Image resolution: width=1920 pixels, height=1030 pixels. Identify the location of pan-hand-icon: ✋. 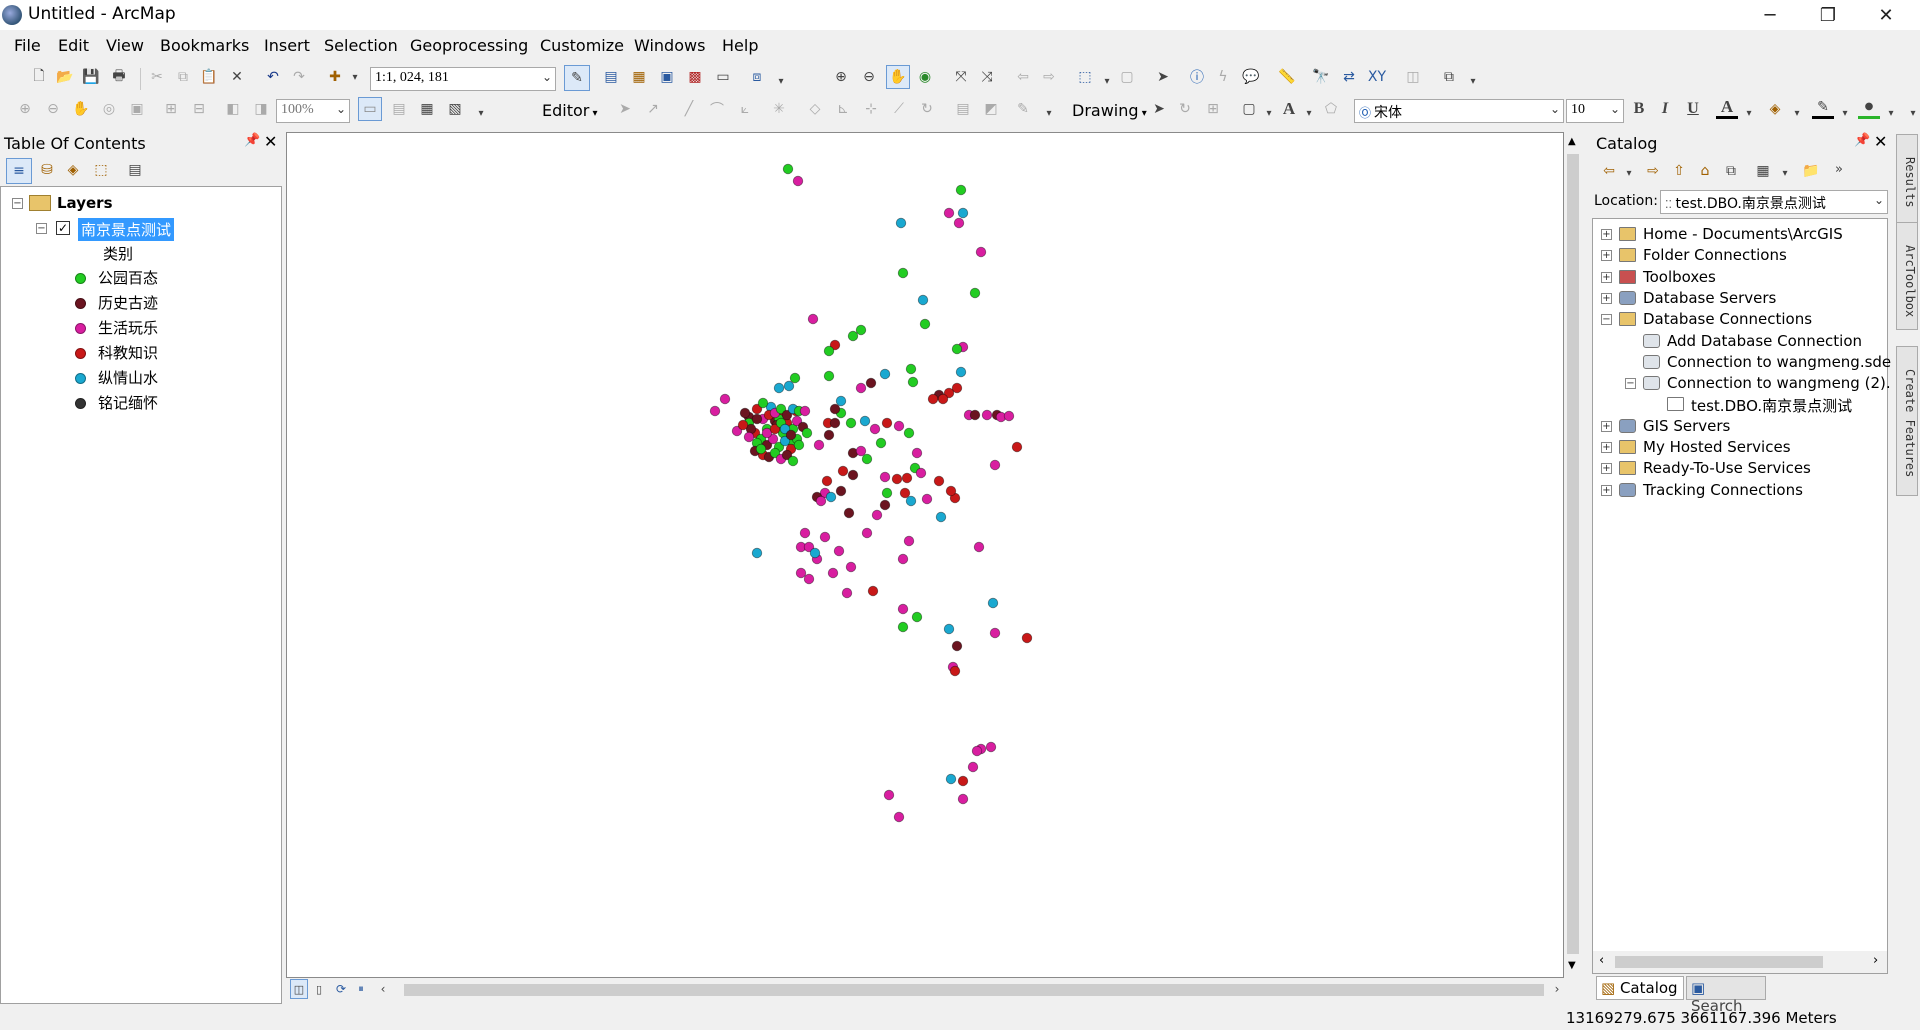
(898, 77).